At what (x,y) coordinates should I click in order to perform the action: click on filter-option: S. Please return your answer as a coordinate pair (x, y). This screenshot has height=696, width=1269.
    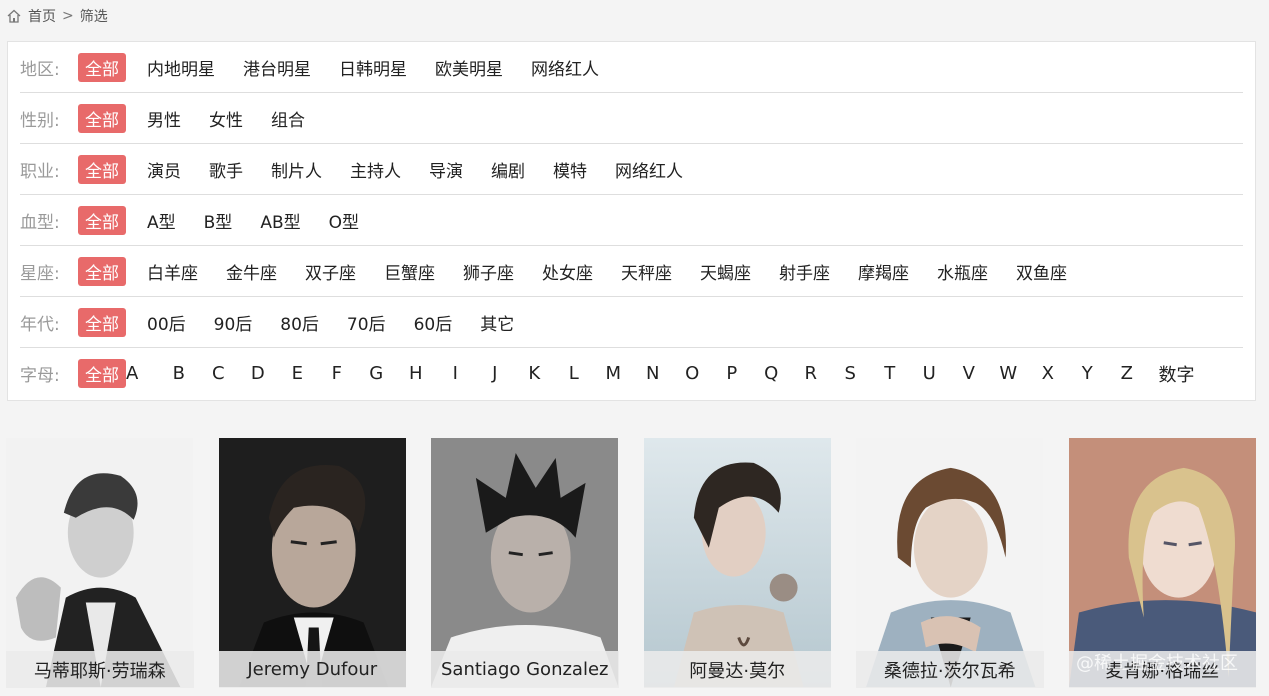
    Looking at the image, I should click on (851, 373).